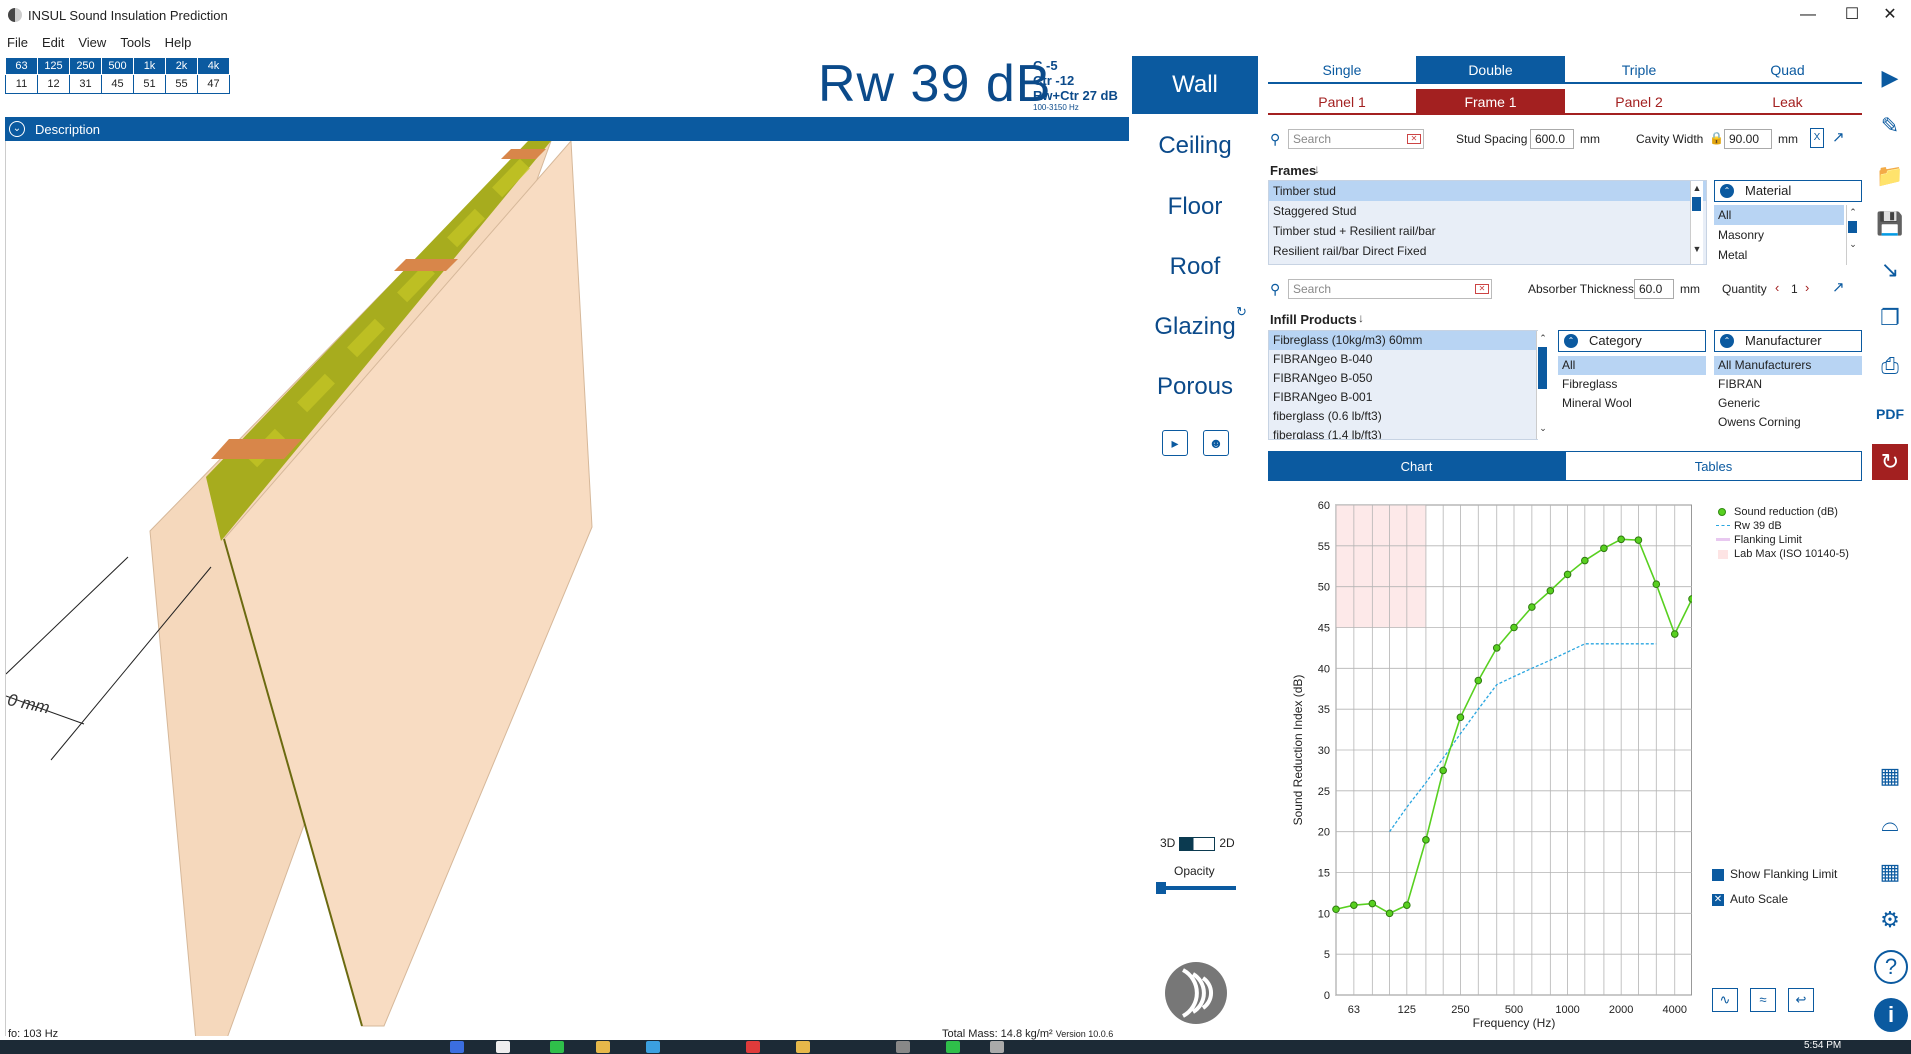  Describe the element at coordinates (1697, 249) in the screenshot. I see `scroll-down-icon: ▼` at that location.